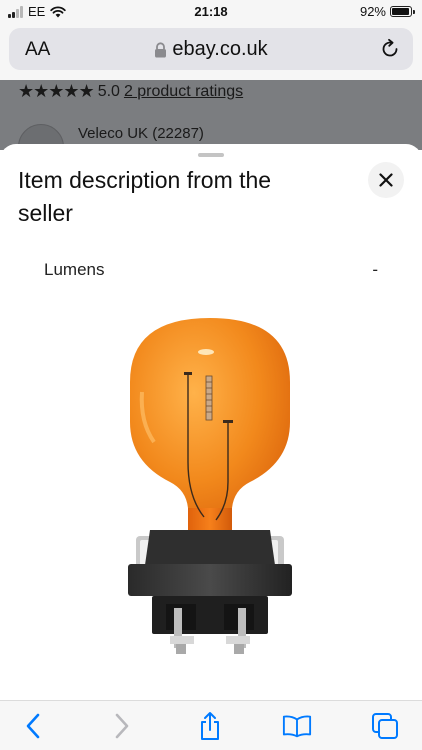 This screenshot has width=422, height=750. I want to click on bookmarks-button, so click(297, 726).